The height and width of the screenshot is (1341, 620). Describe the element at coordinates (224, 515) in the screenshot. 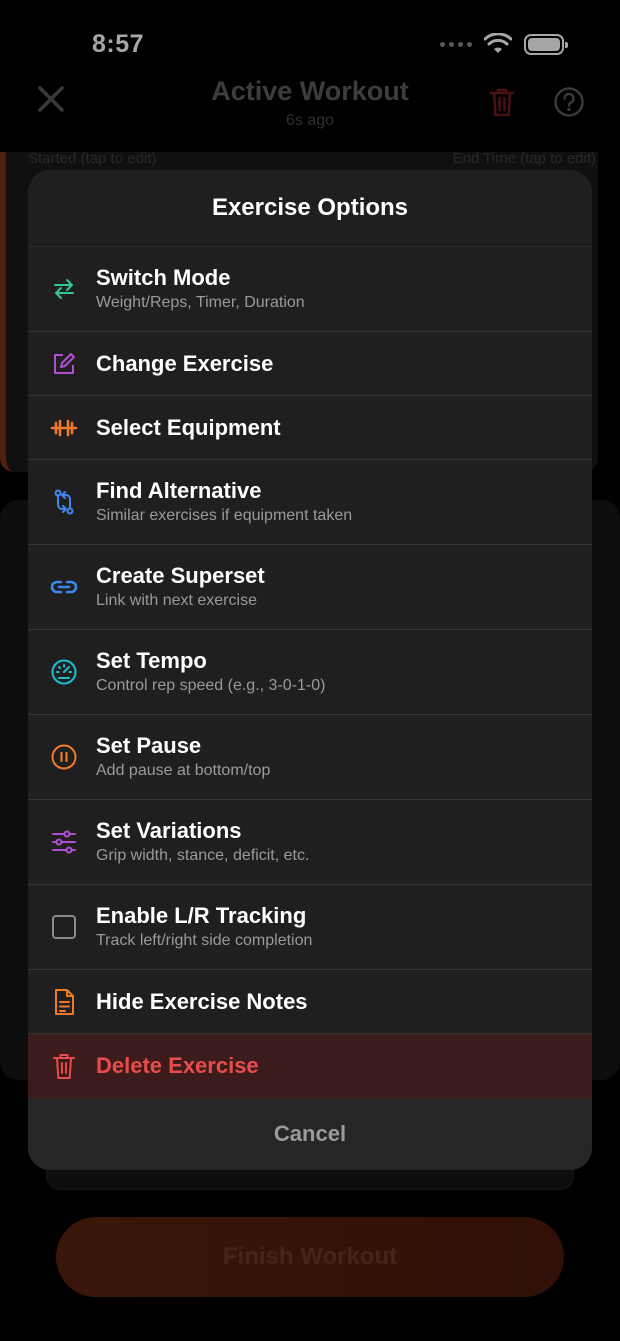

I see `option-description: Similar exercises if equipment taken` at that location.